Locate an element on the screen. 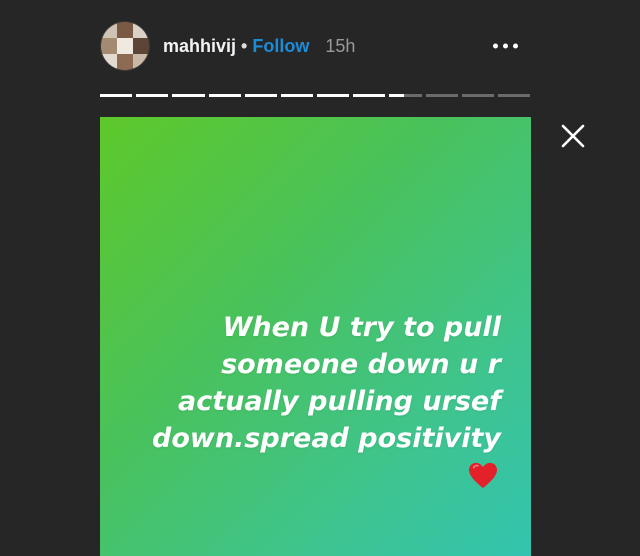  avatar is located at coordinates (125, 46).